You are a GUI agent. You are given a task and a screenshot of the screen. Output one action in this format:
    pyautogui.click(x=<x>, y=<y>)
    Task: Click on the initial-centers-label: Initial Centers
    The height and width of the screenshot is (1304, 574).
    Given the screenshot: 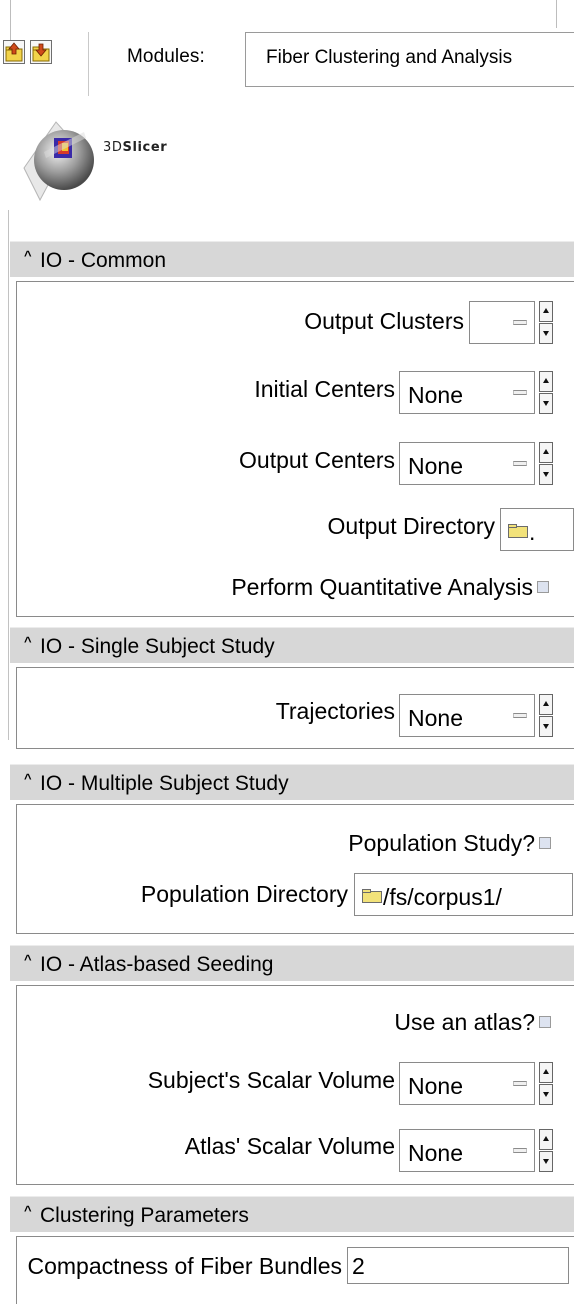 What is the action you would take?
    pyautogui.click(x=324, y=389)
    